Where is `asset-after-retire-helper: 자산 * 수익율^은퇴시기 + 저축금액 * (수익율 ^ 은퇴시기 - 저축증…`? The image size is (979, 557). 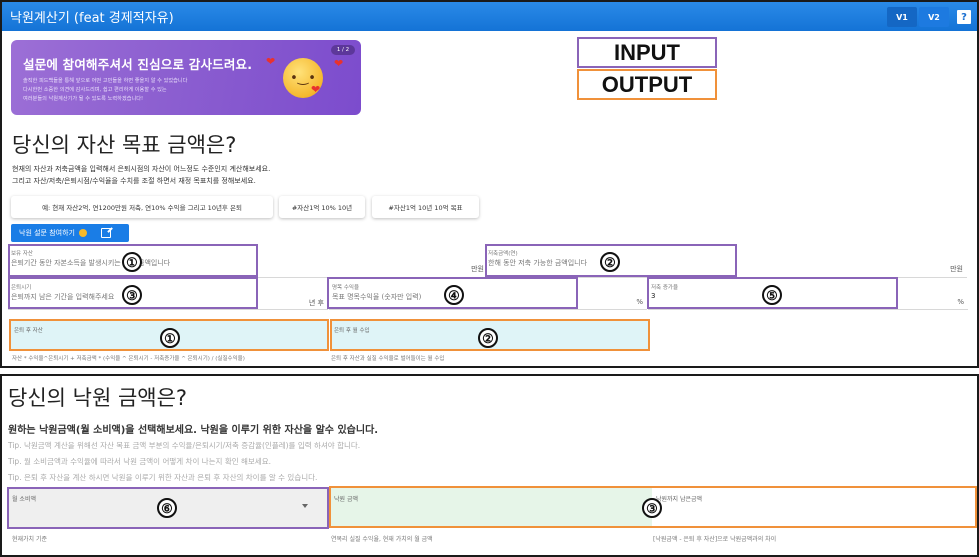 asset-after-retire-helper: 자산 * 수익율^은퇴시기 + 저축금액 * (수익율 ^ 은퇴시기 - 저축증… is located at coordinates (128, 359).